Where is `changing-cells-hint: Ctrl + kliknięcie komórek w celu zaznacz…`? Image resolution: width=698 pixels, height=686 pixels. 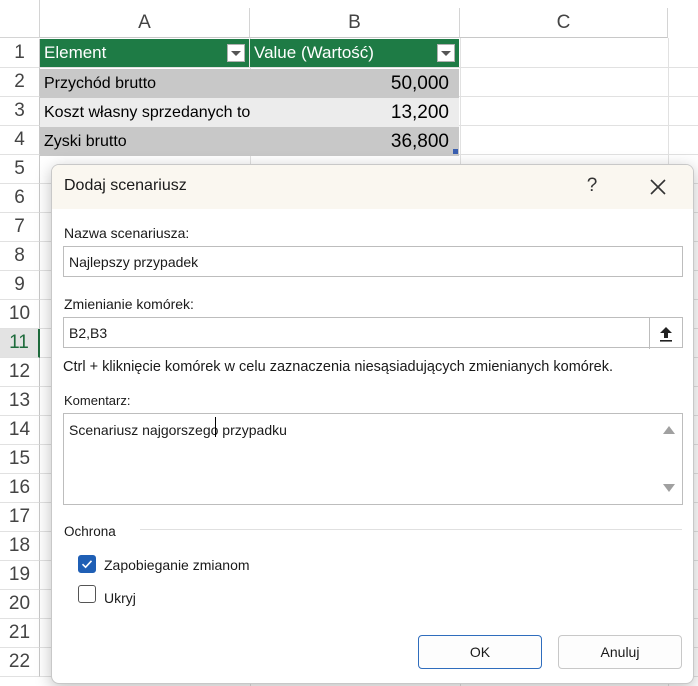 changing-cells-hint: Ctrl + kliknięcie komórek w celu zaznacz… is located at coordinates (338, 367).